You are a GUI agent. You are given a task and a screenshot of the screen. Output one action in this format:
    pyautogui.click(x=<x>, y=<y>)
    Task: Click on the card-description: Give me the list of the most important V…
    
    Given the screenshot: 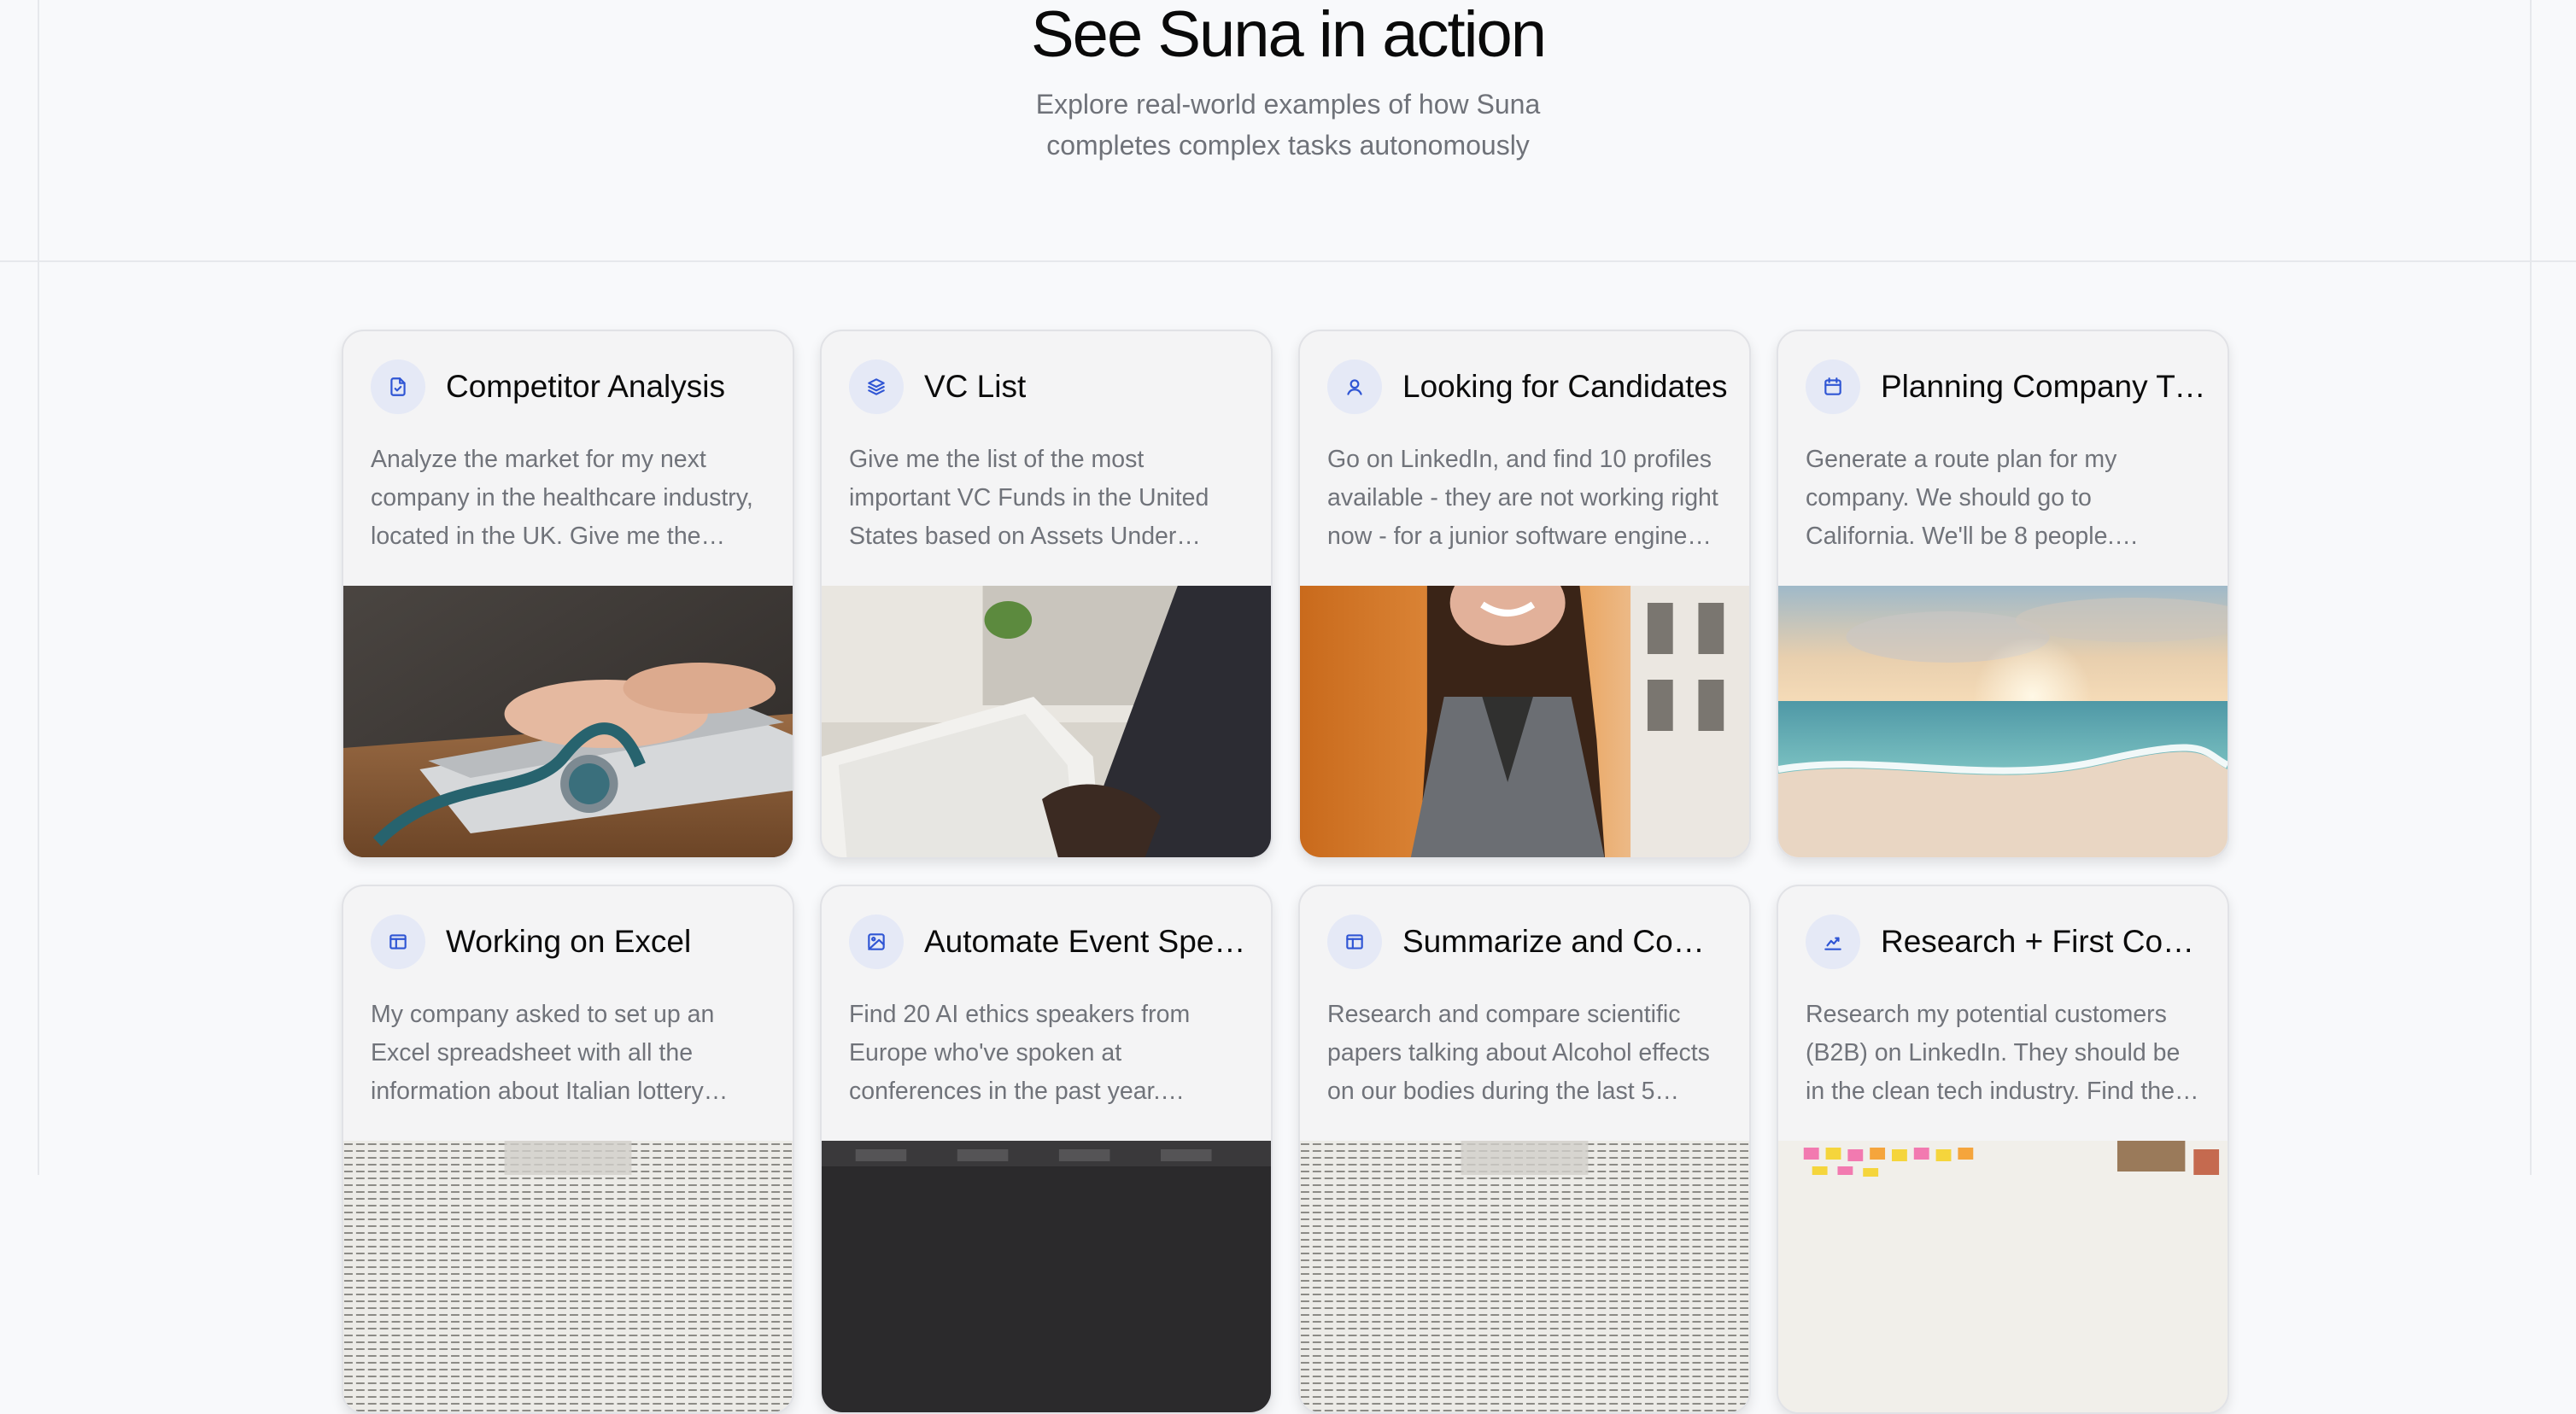 What is the action you would take?
    pyautogui.click(x=1029, y=498)
    